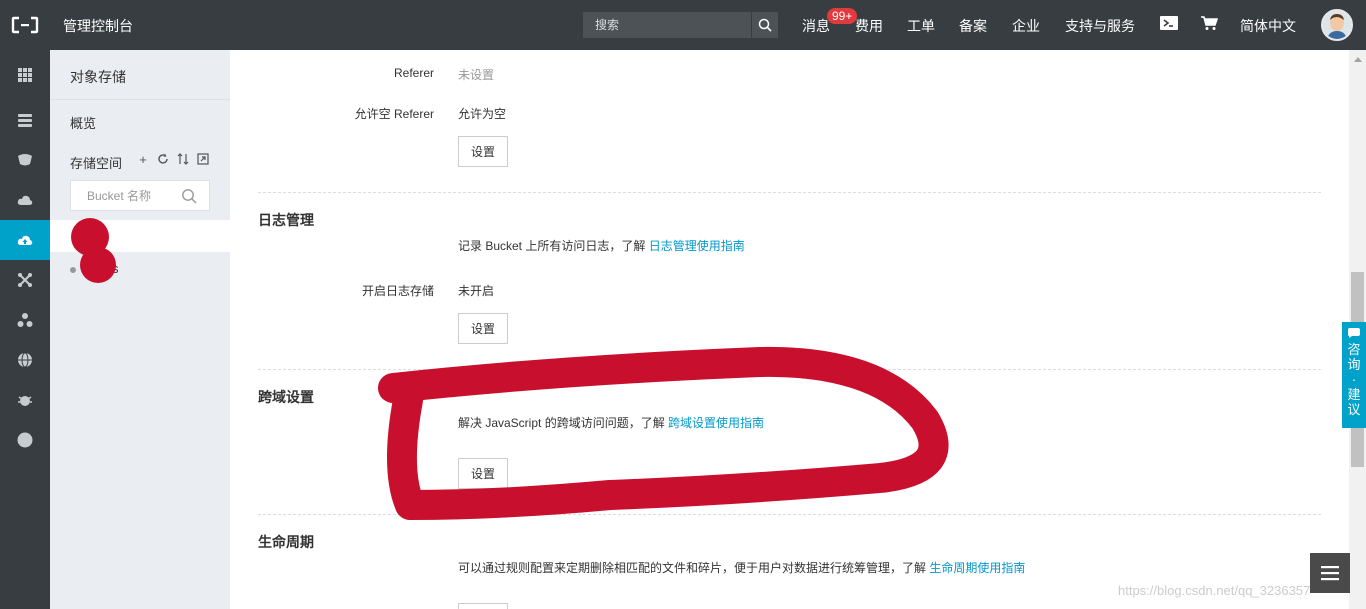 The image size is (1366, 609). Describe the element at coordinates (1354, 364) in the screenshot. I see `feedback-char: 询` at that location.